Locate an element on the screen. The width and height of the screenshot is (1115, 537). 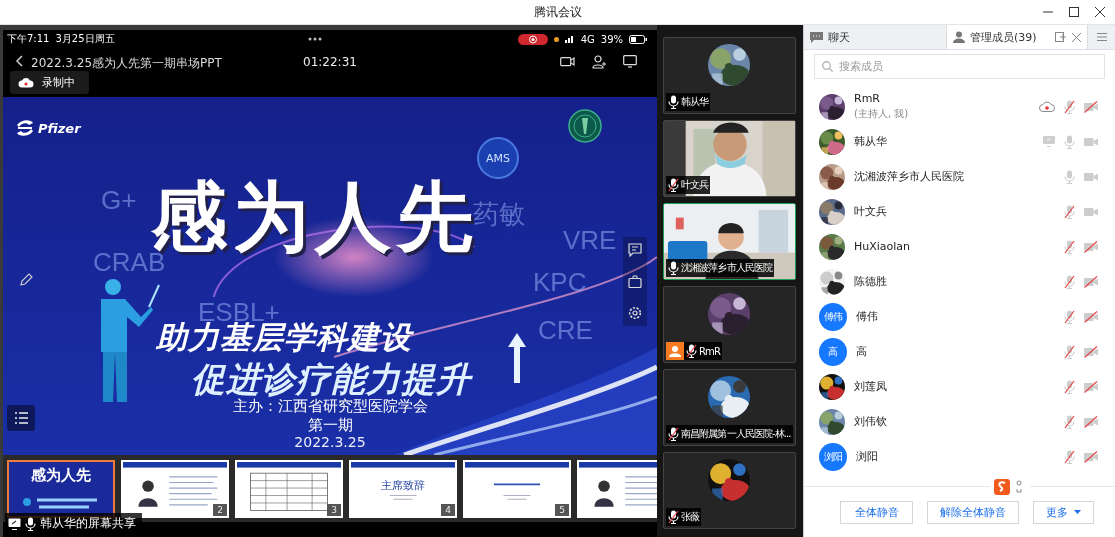
logo-text: Pfizer is located at coordinates (59, 128).